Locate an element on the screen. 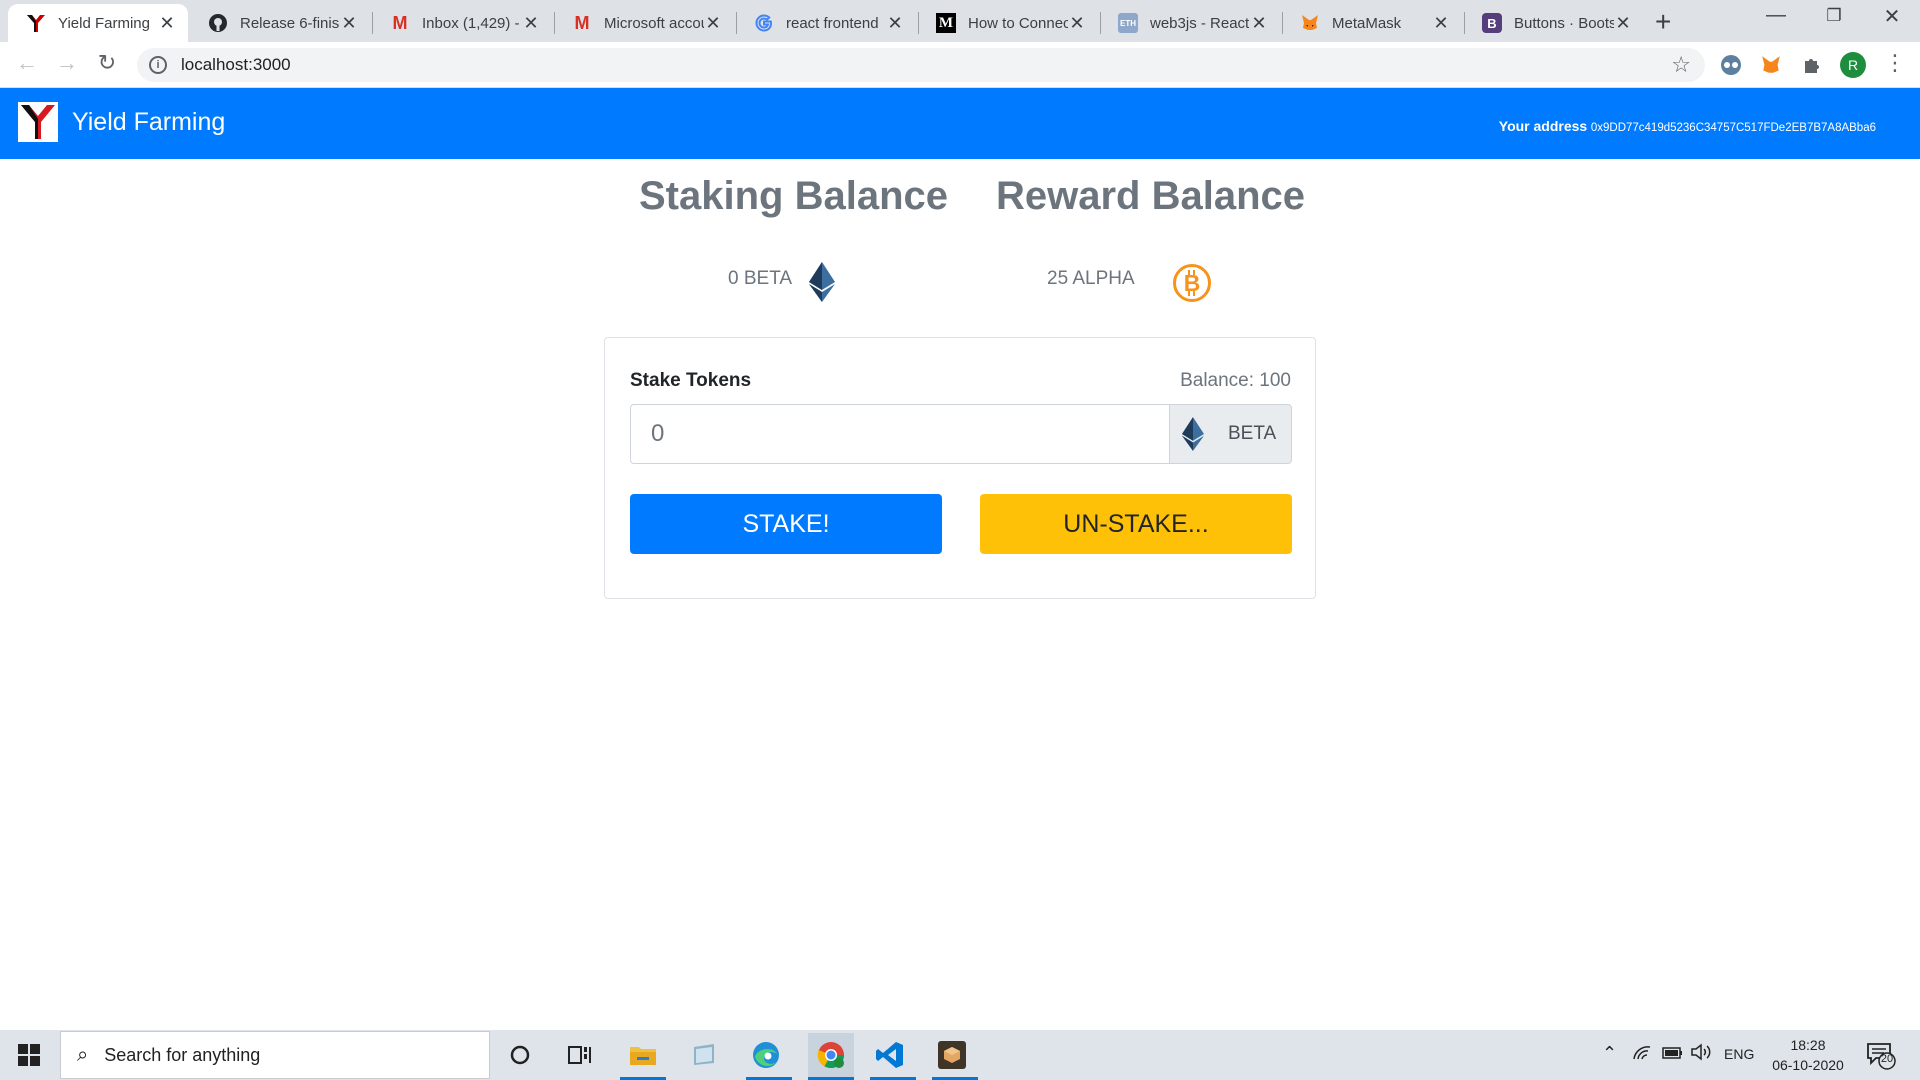 The height and width of the screenshot is (1080, 1920). close-window-icon: ✕ is located at coordinates (1892, 16).